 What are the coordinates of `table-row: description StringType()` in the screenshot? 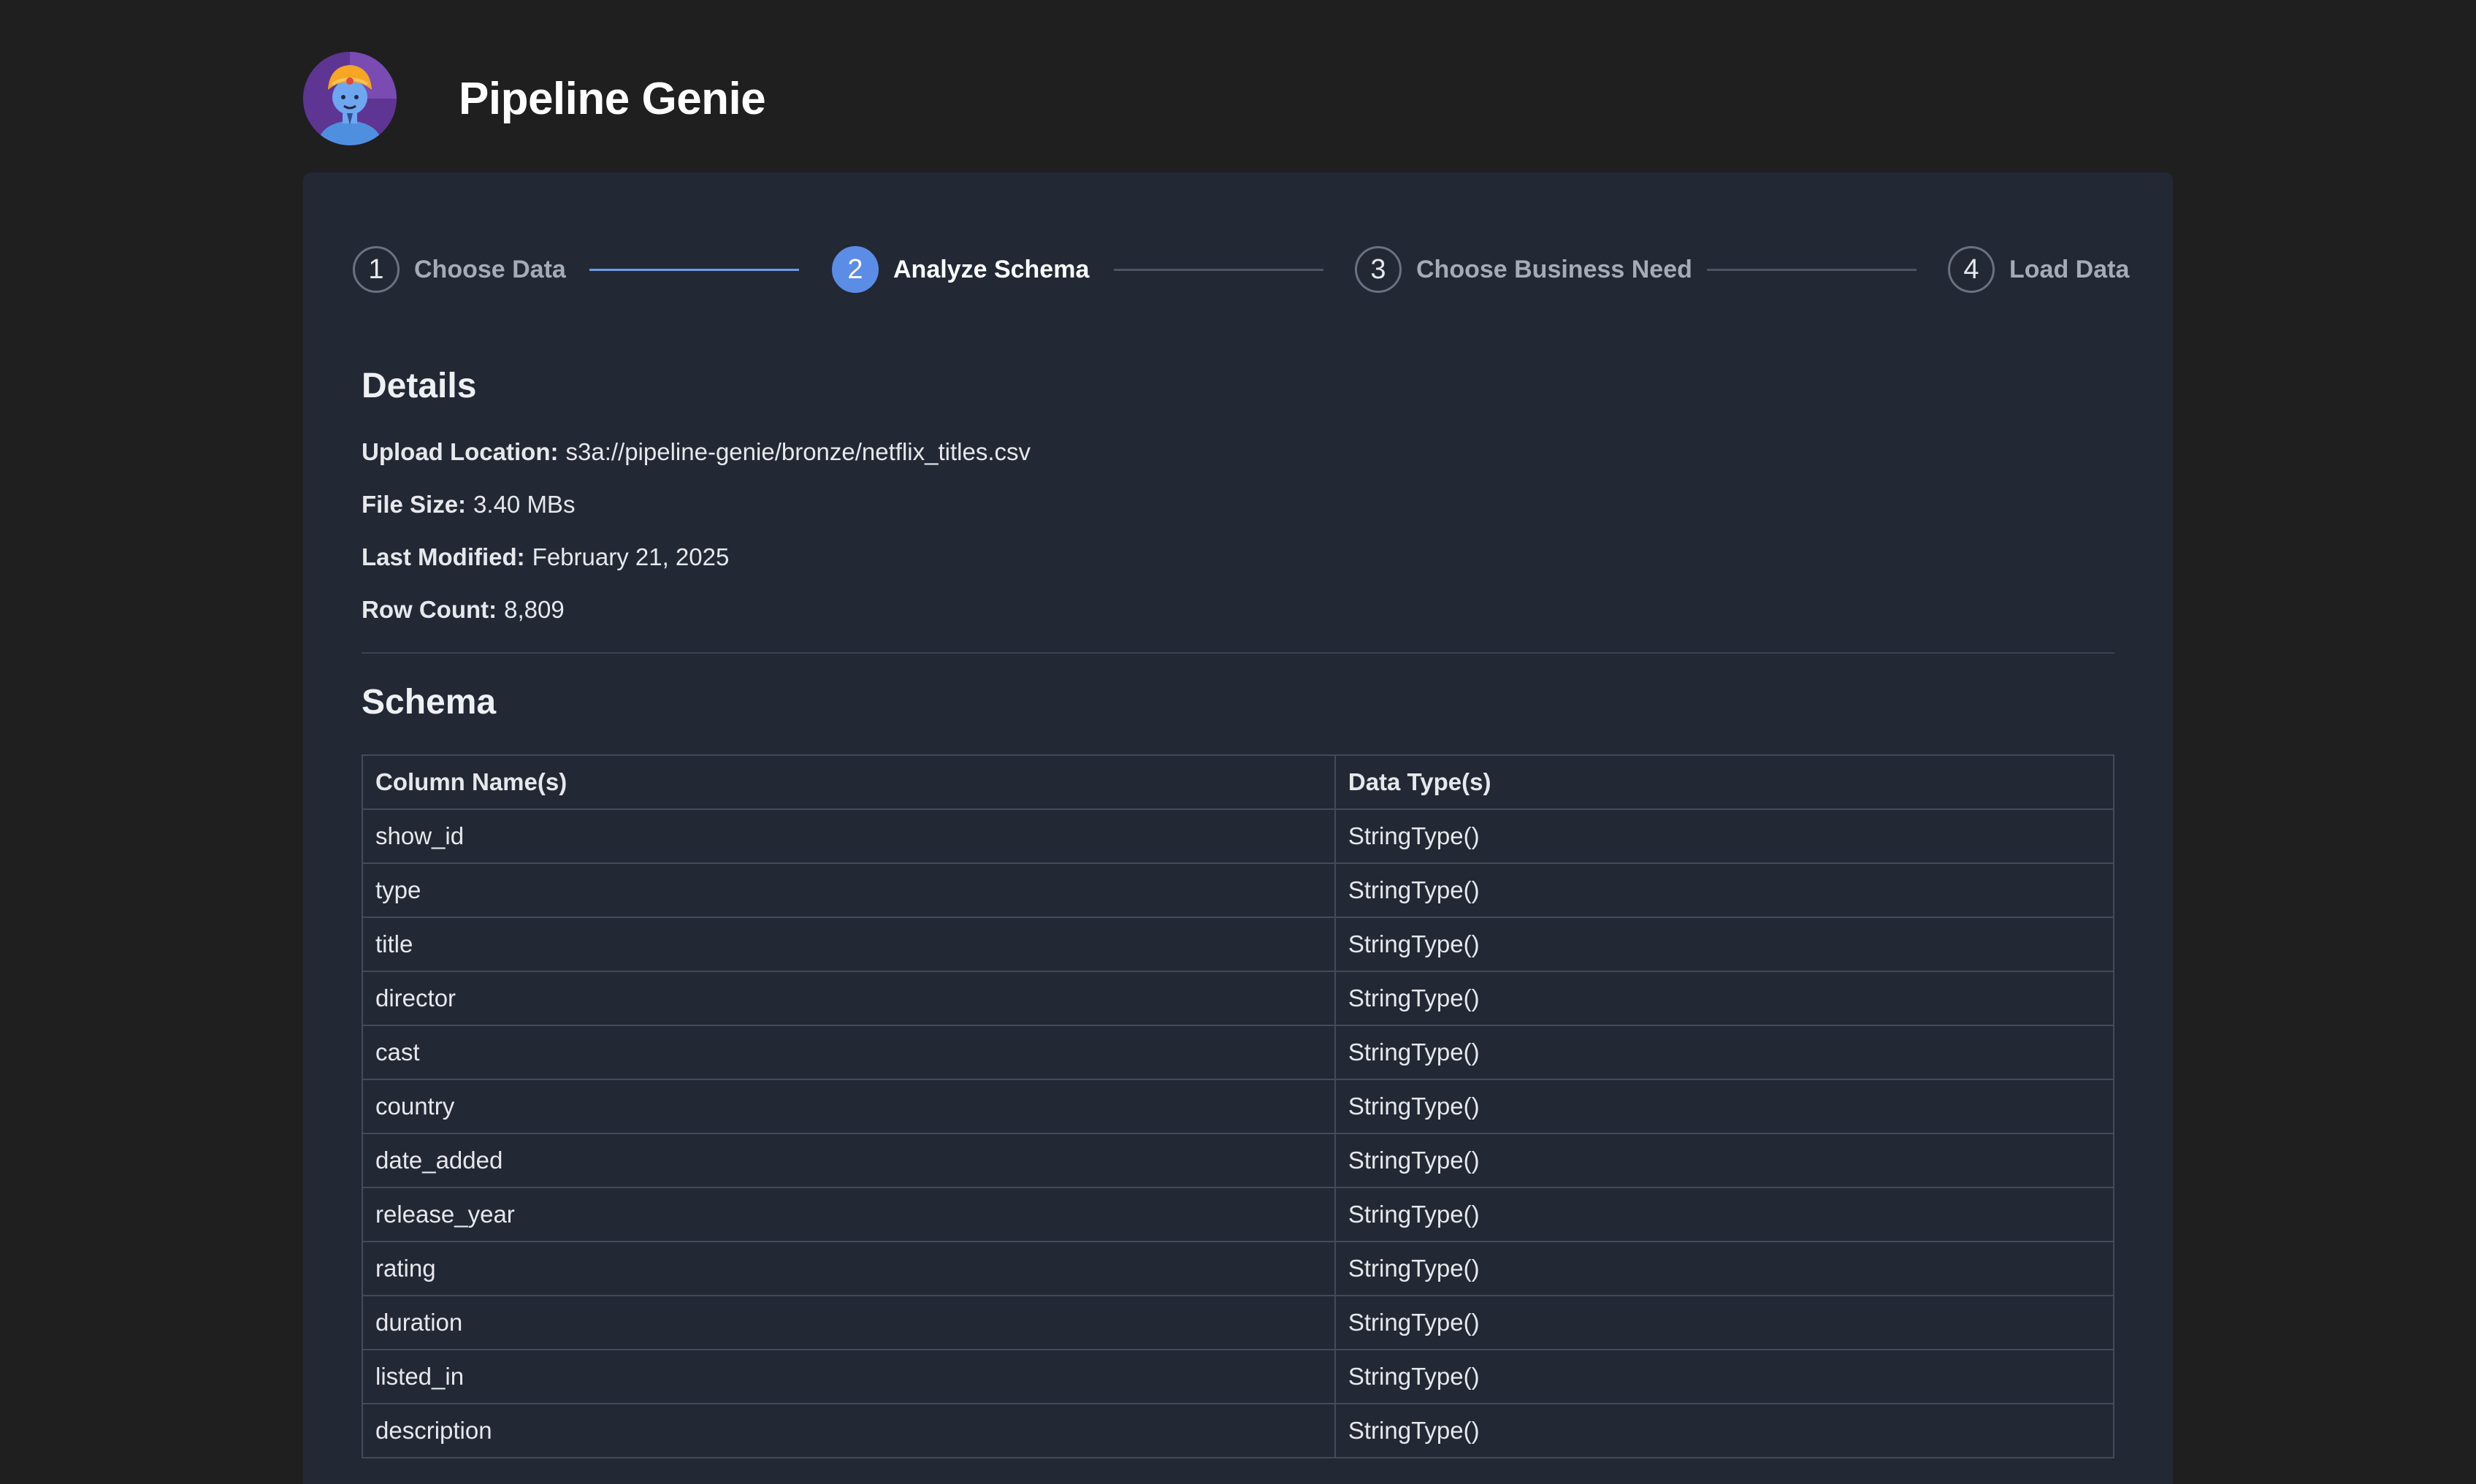 It's located at (1238, 1431).